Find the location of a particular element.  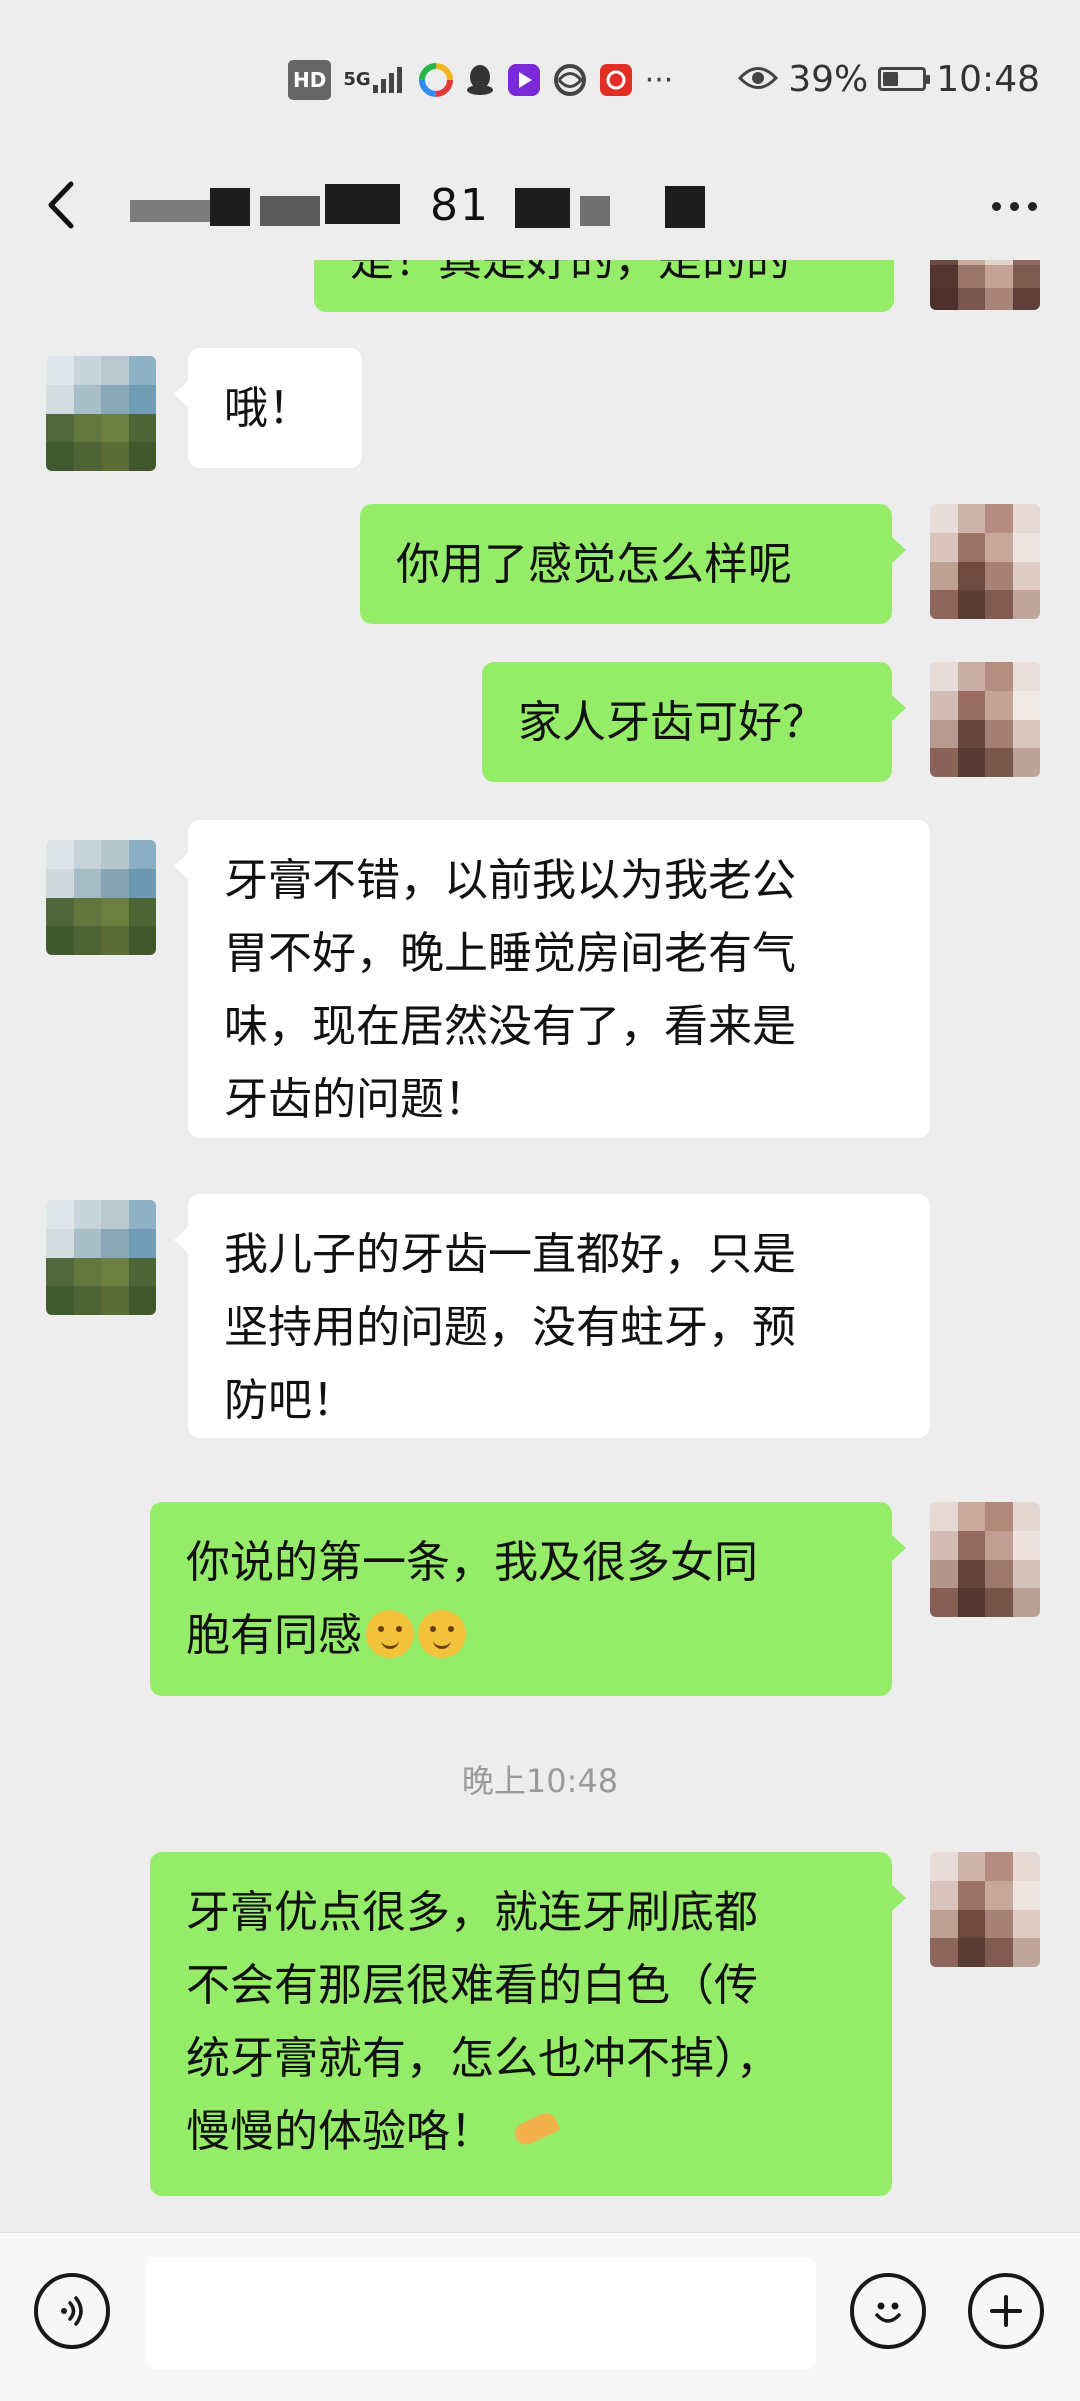

message-text: 是！真是好的，是的的 is located at coordinates (570, 273).